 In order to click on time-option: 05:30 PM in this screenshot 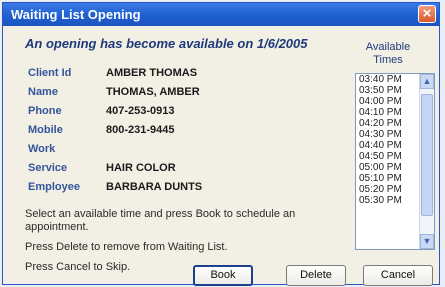, I will do `click(388, 200)`.